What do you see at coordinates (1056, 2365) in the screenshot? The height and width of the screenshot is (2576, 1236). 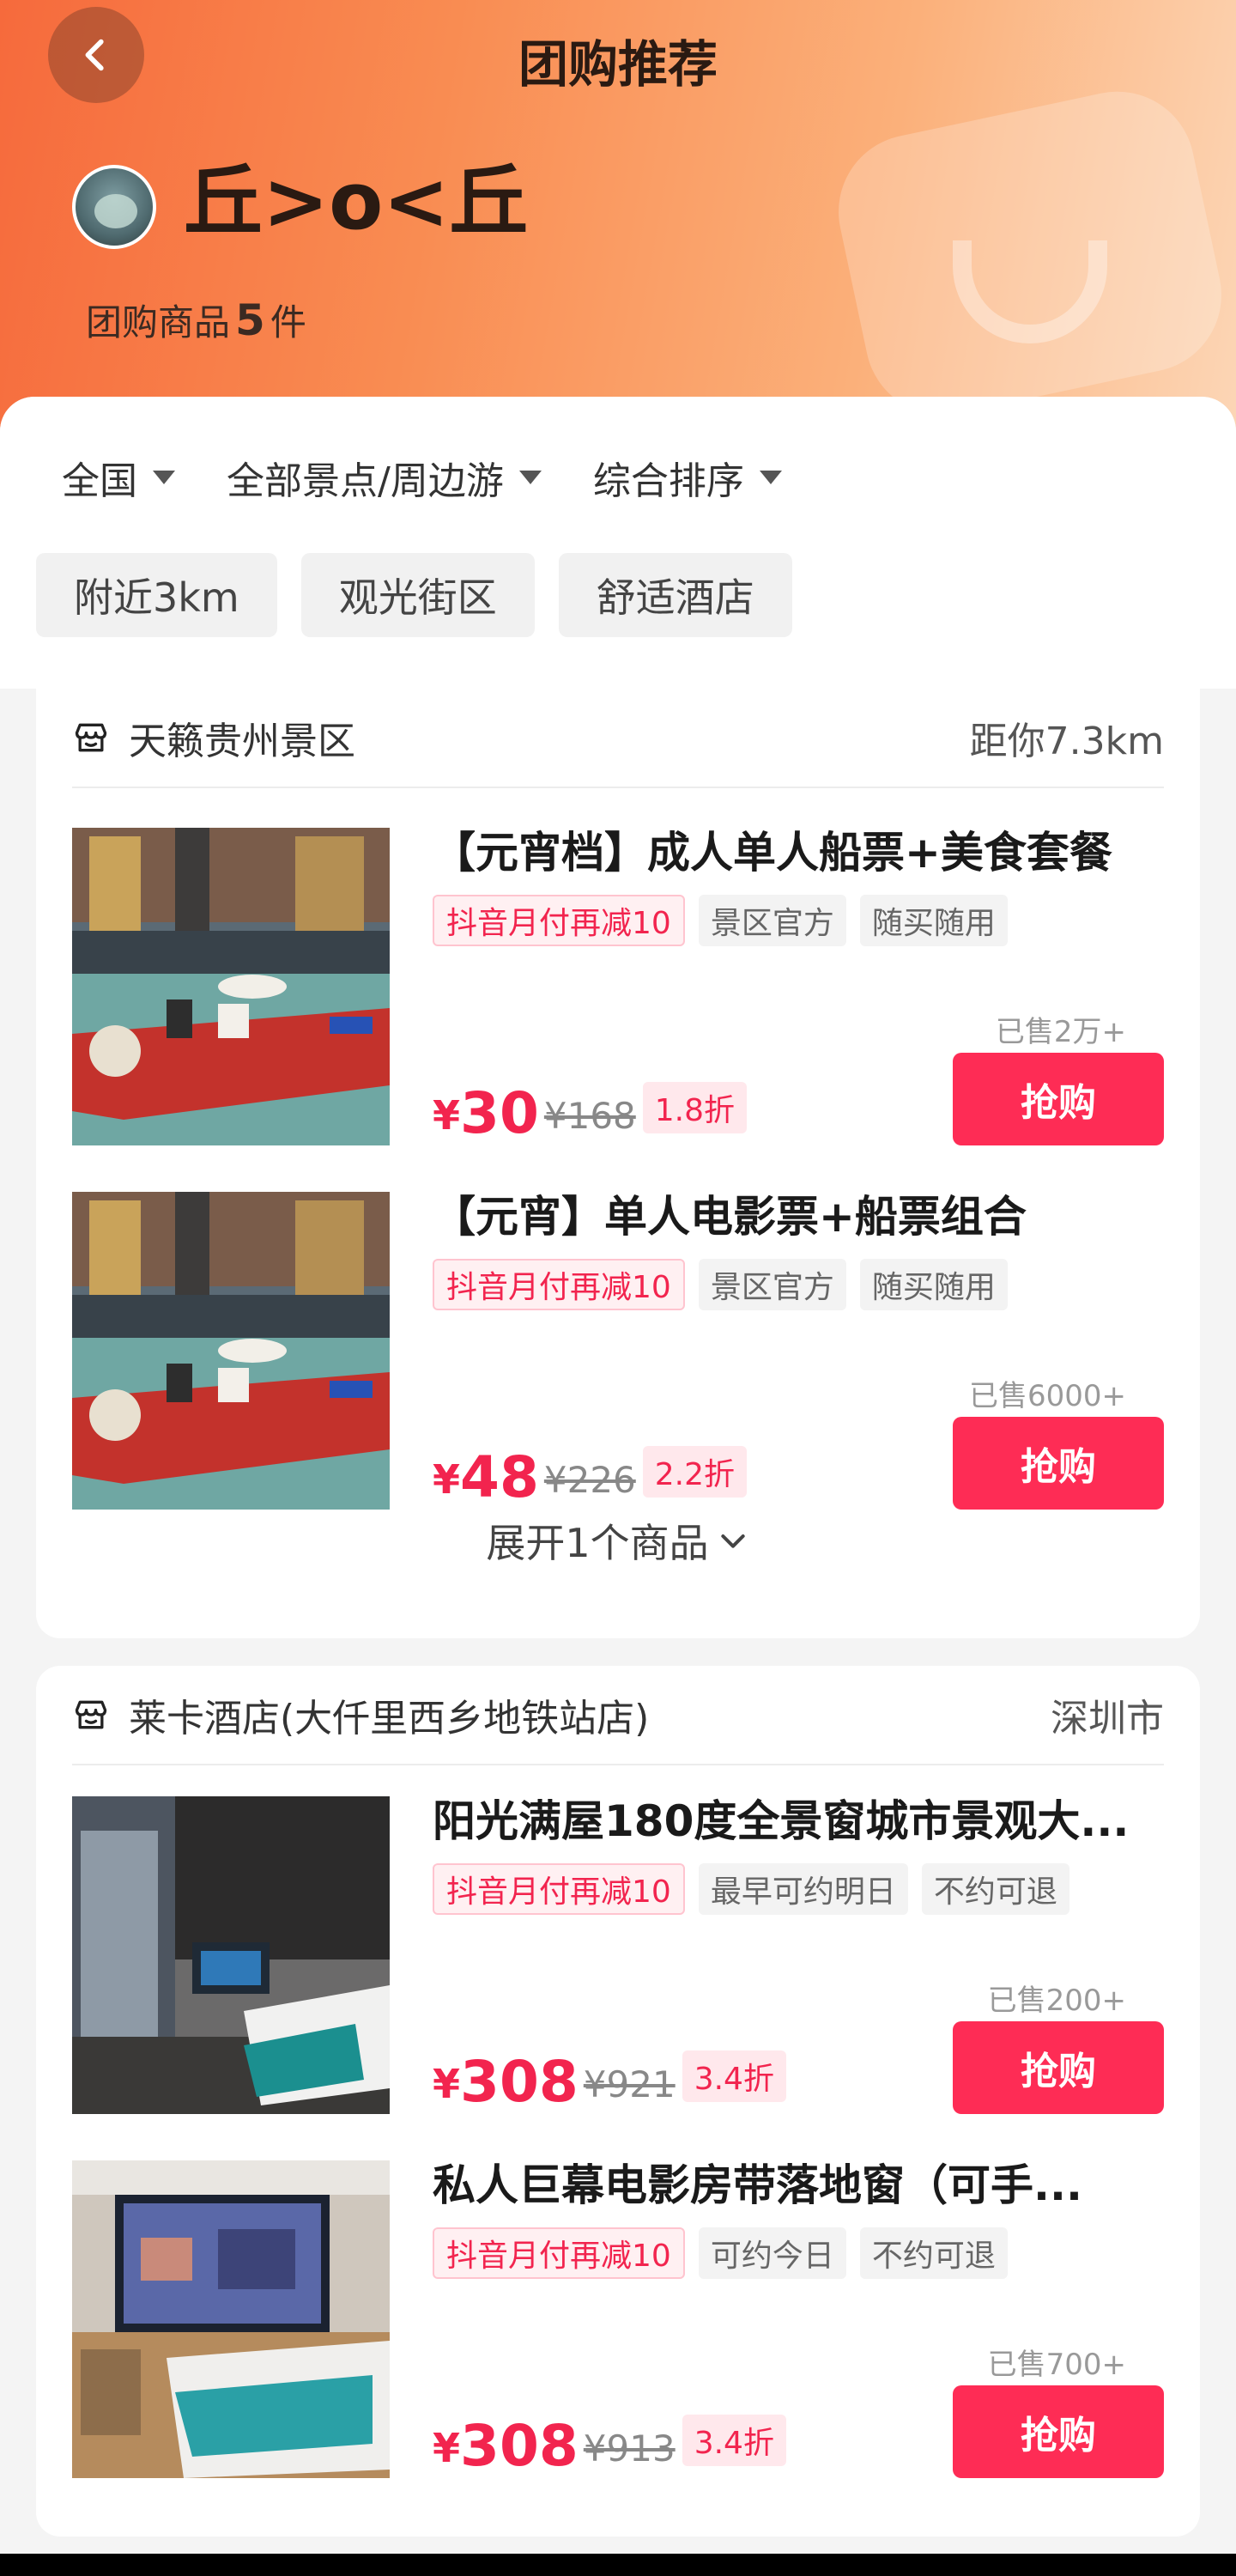 I see `sold-count: 已售700+` at bounding box center [1056, 2365].